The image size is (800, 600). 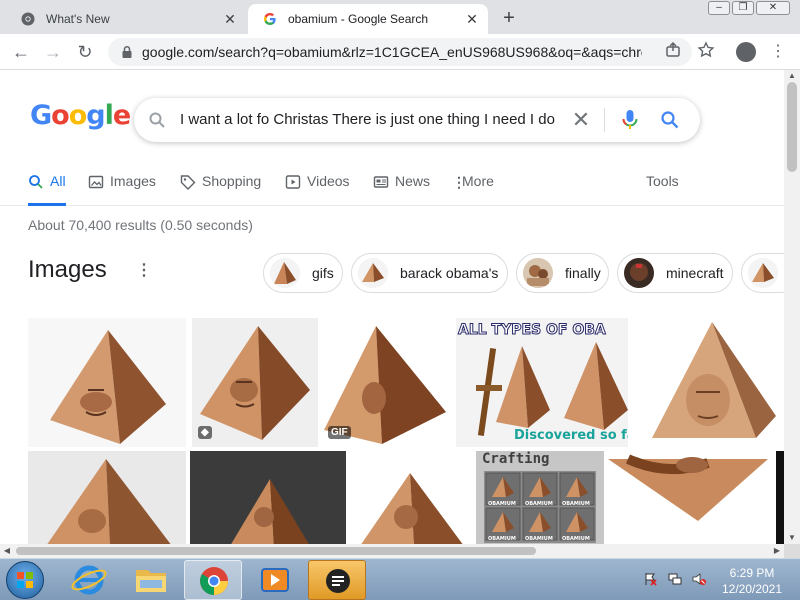 I want to click on browser-tab-whats-new: What's New ✕, so click(x=126, y=19).